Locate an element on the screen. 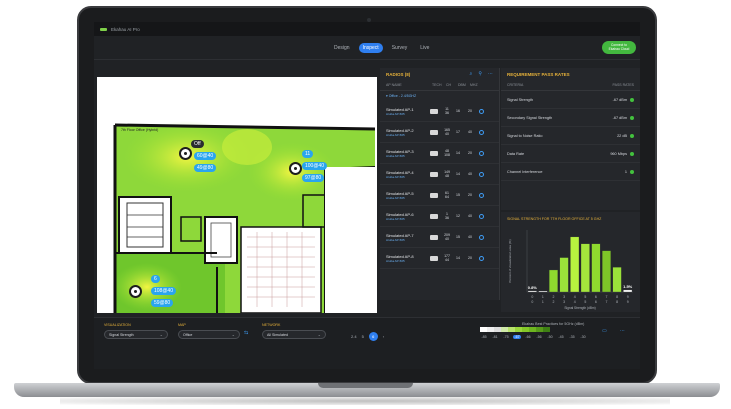 The width and height of the screenshot is (731, 409). ap-name-cell: Simulated AP-2 Aruba AP-505 is located at coordinates (408, 132).